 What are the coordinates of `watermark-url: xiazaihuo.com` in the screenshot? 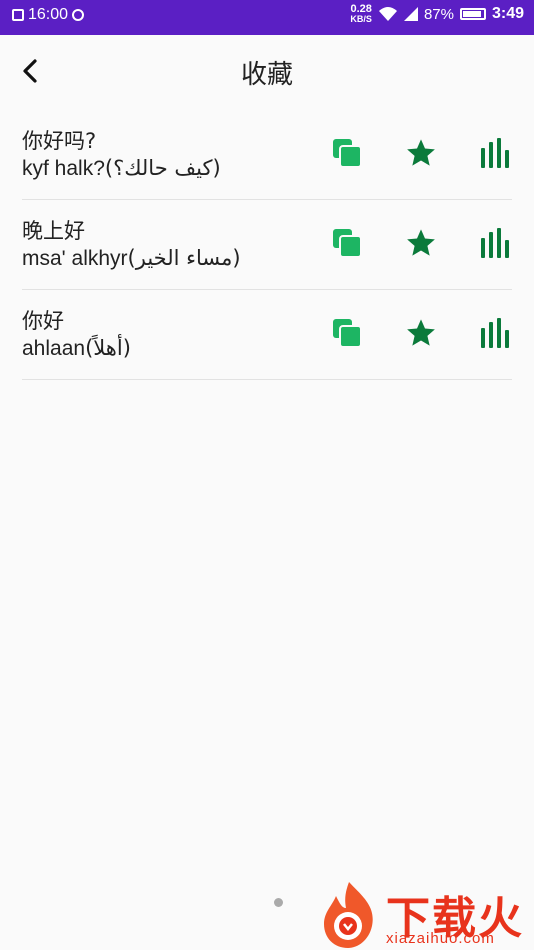 It's located at (440, 938).